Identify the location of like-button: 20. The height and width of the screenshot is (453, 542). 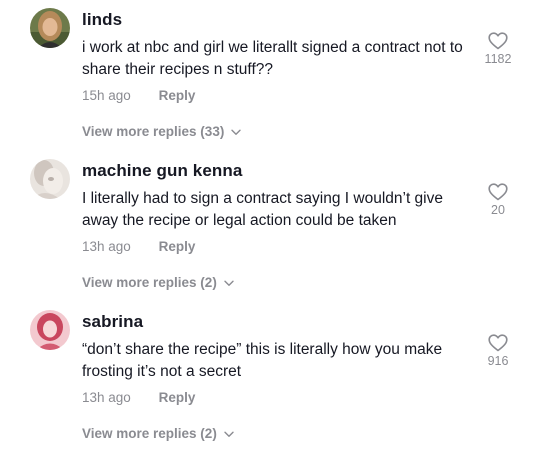
(498, 200).